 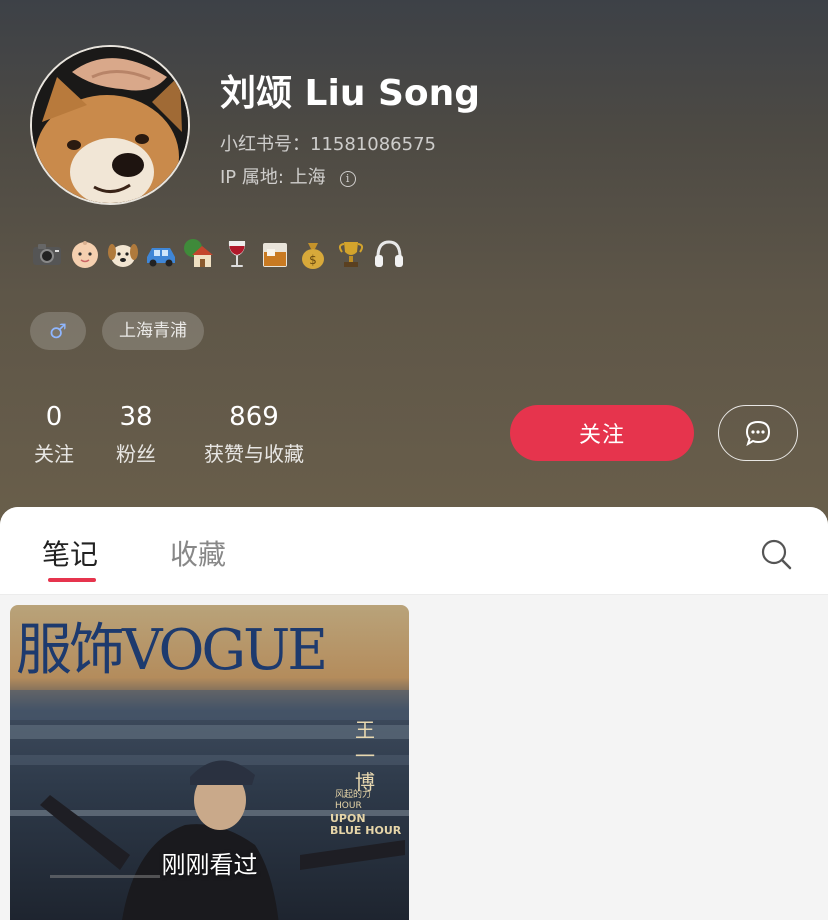 I want to click on search-icon, so click(x=776, y=554).